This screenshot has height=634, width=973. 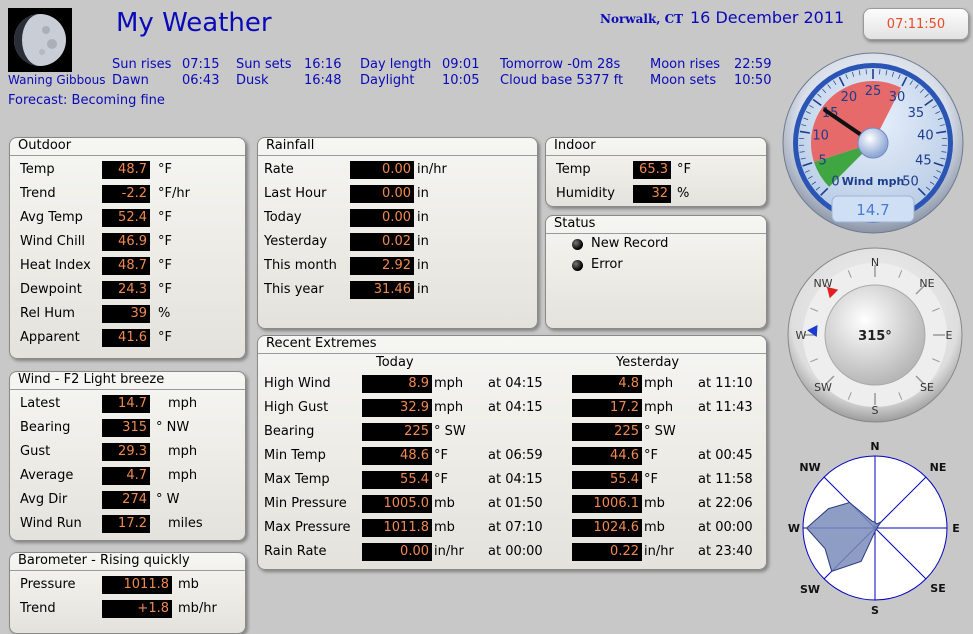 I want to click on extremes-today-unit: mph, so click(x=448, y=383).